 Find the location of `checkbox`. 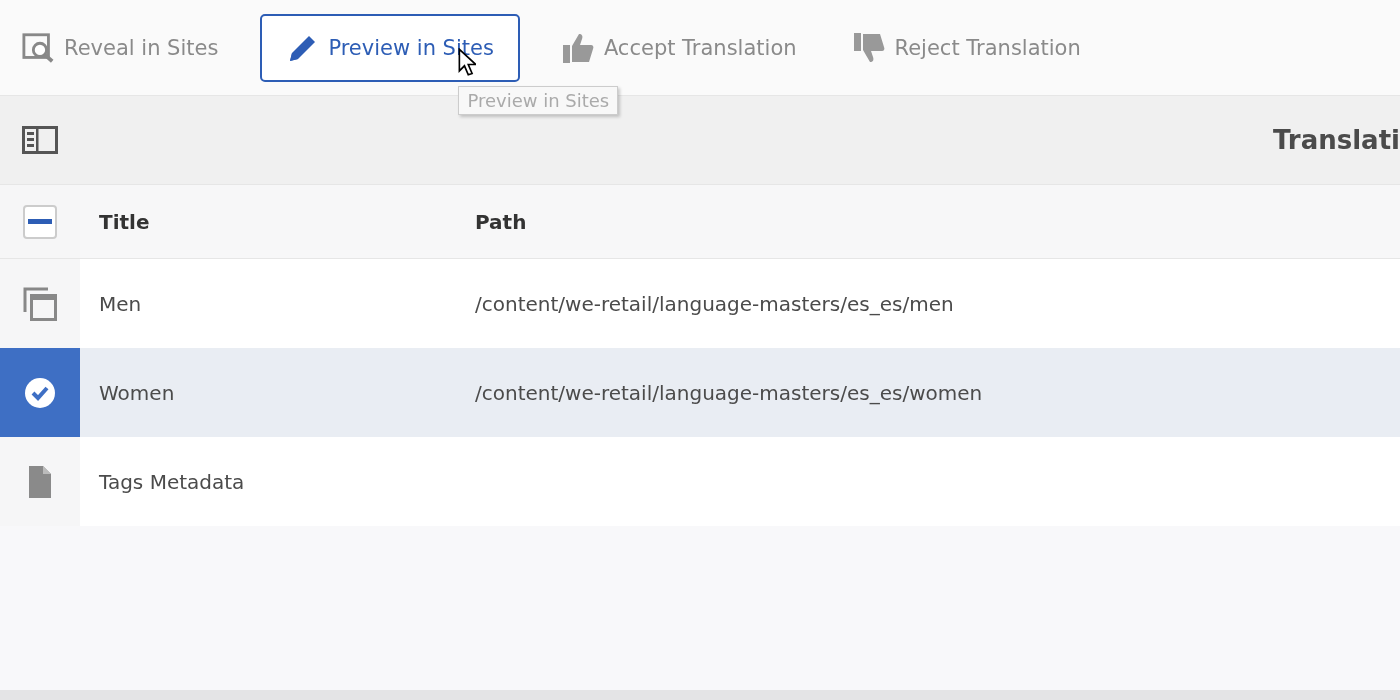

checkbox is located at coordinates (40, 221).